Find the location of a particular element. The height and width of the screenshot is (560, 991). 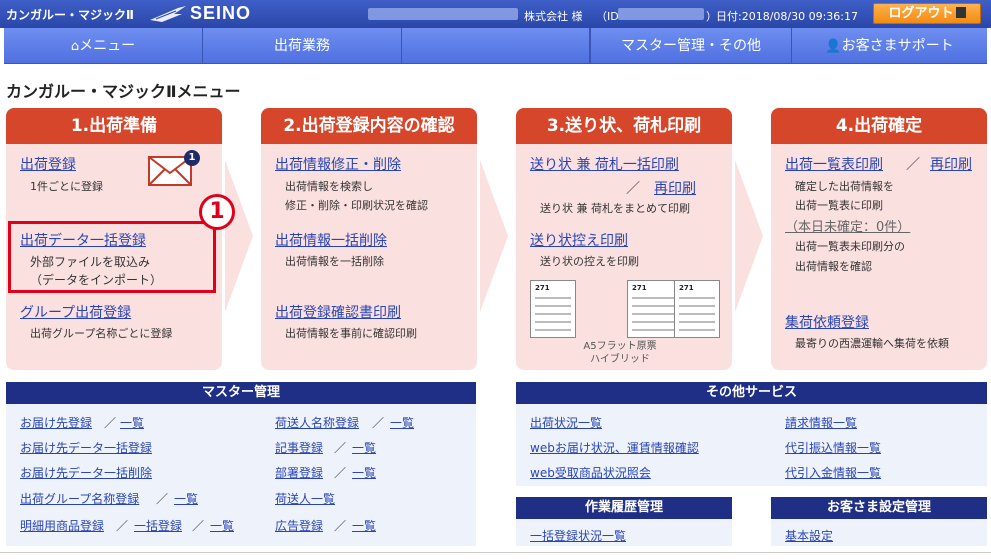

basic-settings-link: 基本設定 is located at coordinates (809, 535).